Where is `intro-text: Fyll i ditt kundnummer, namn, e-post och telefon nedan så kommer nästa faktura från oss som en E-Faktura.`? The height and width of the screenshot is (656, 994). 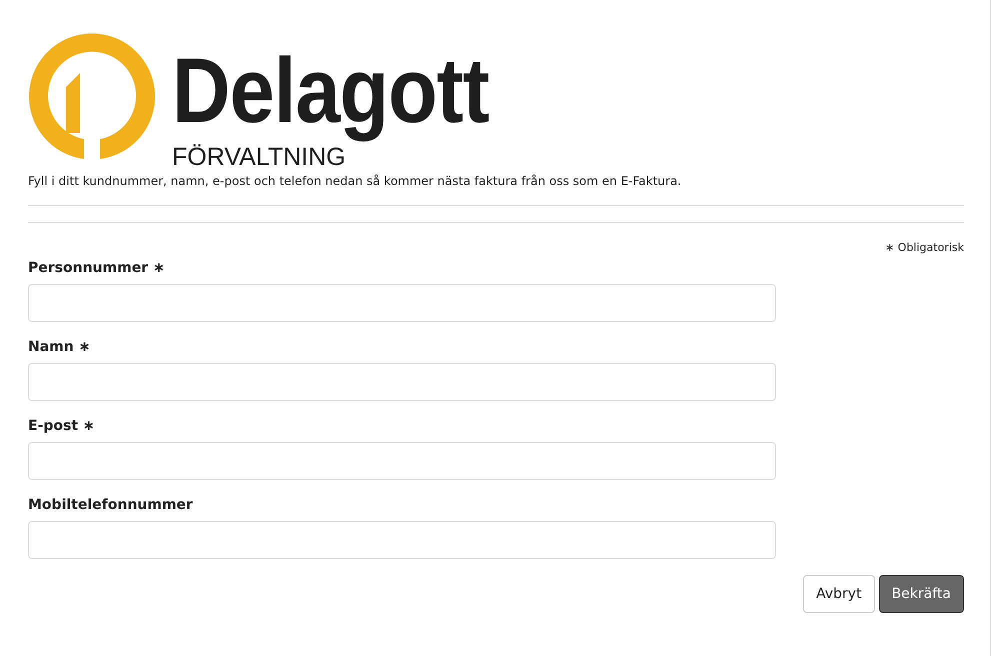
intro-text: Fyll i ditt kundnummer, namn, e-post och telefon nedan så kommer nästa faktura från oss som en E-Faktura. is located at coordinates (355, 181).